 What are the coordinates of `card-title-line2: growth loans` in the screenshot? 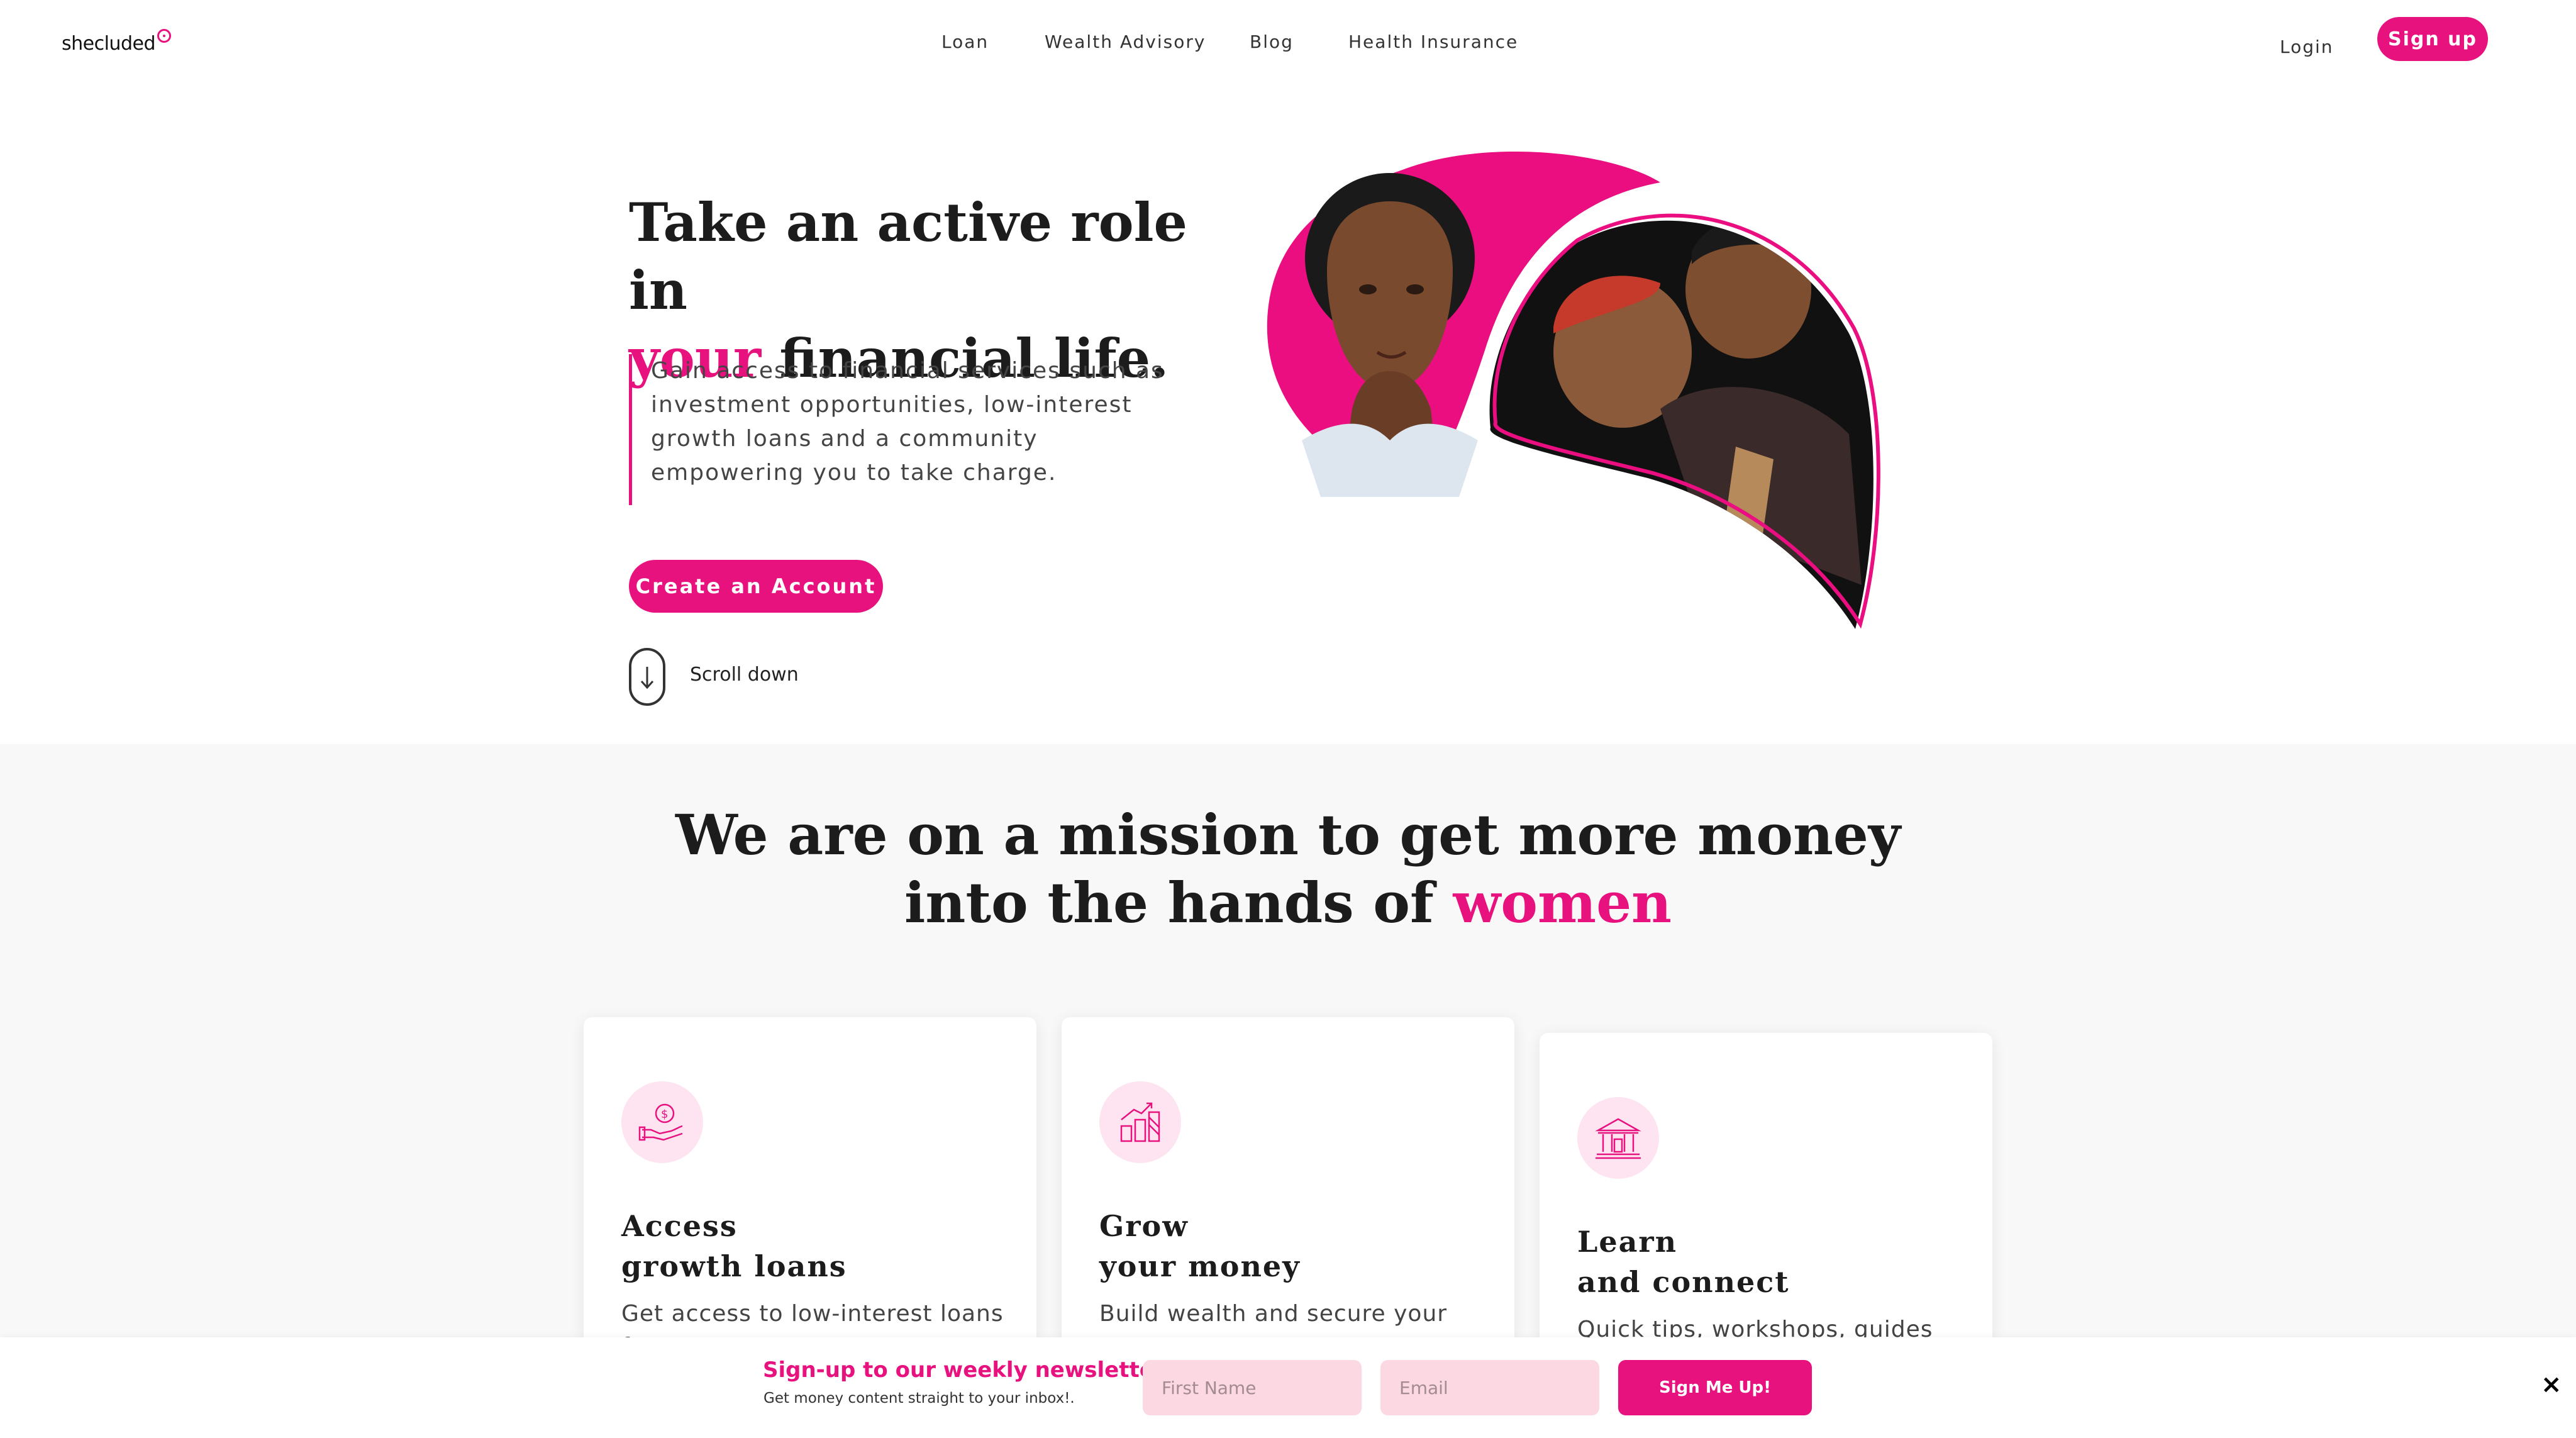 It's located at (734, 1266).